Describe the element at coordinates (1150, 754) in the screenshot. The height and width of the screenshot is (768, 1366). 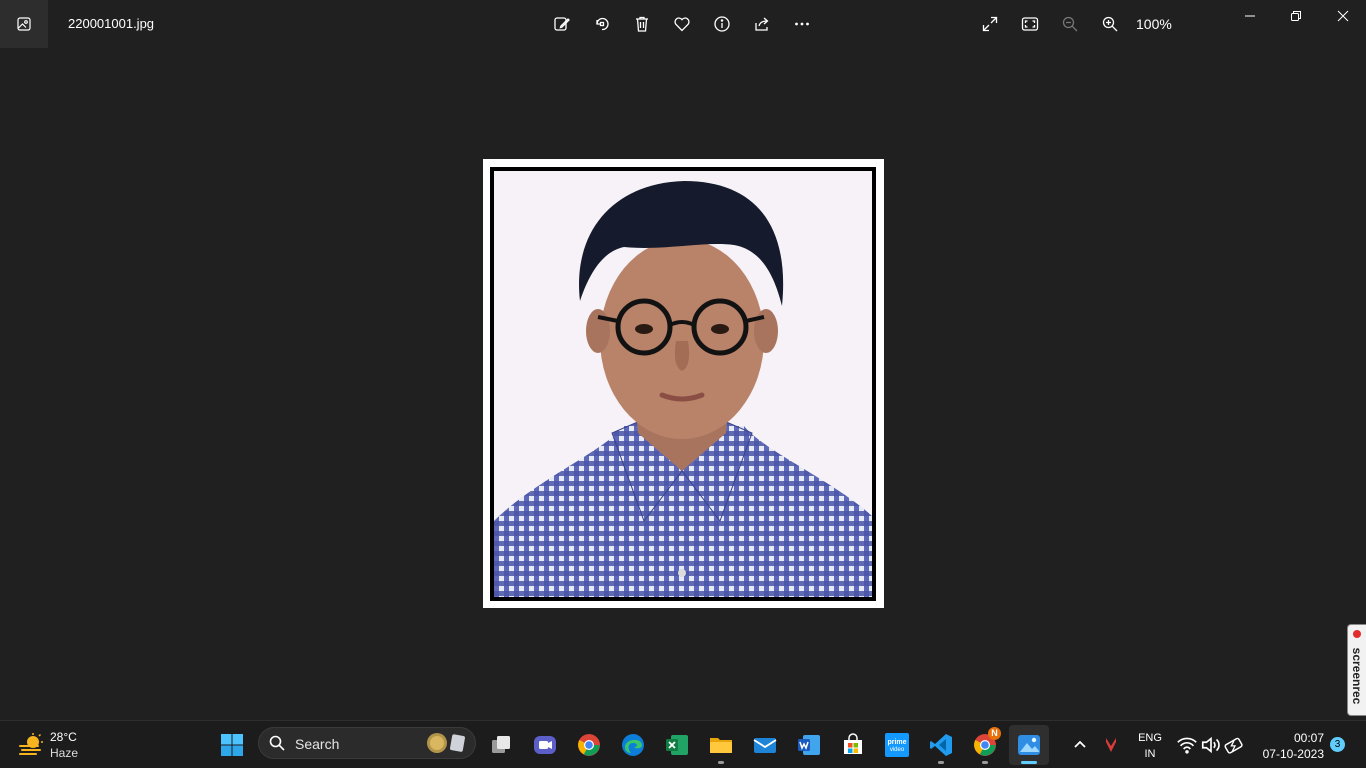
I see `region-code: IN` at that location.